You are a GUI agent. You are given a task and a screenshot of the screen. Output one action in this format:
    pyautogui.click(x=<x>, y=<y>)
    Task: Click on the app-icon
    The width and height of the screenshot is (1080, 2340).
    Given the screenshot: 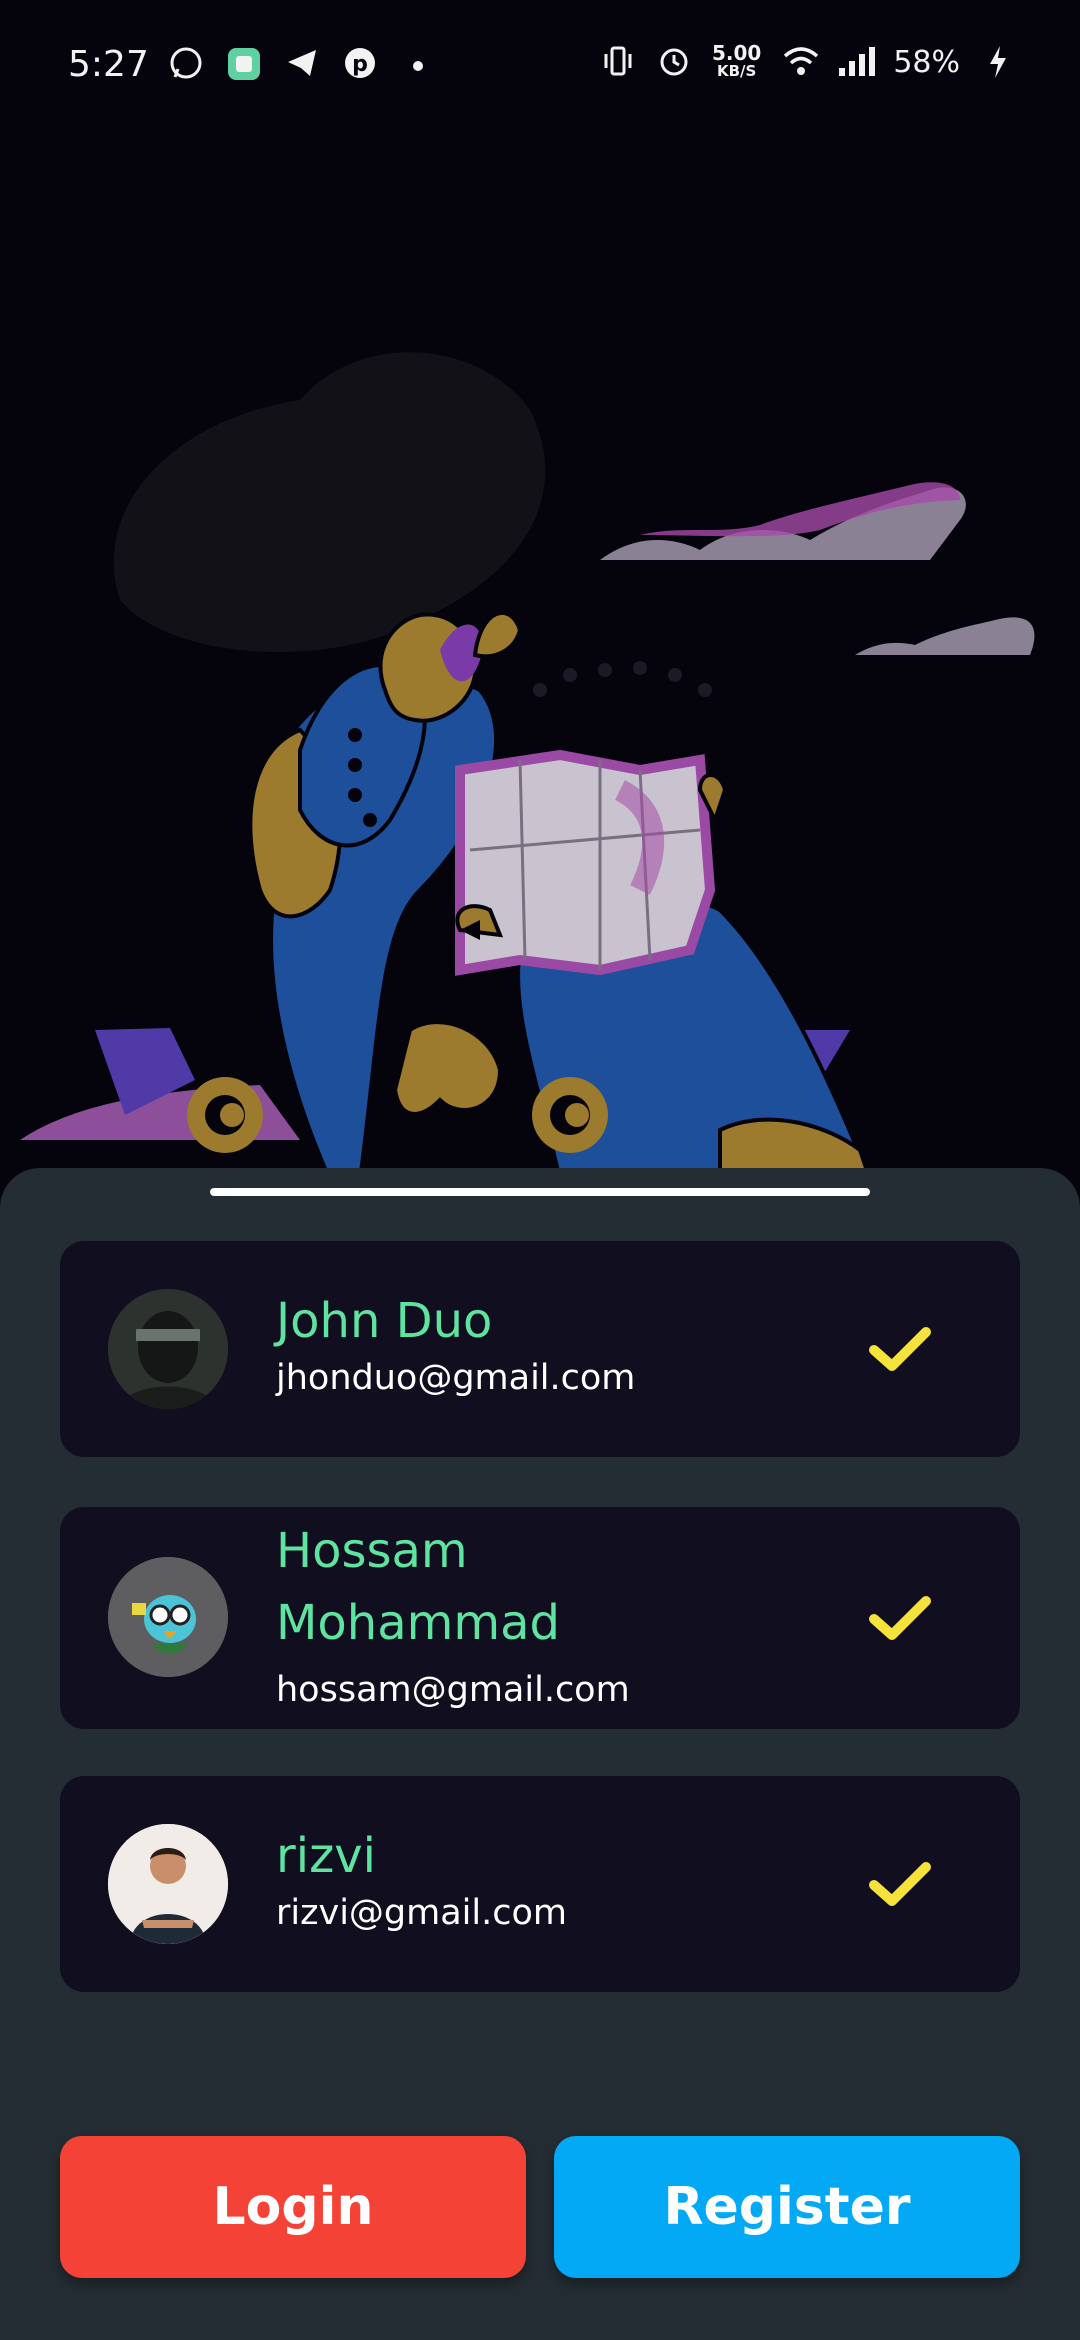 What is the action you would take?
    pyautogui.click(x=244, y=64)
    